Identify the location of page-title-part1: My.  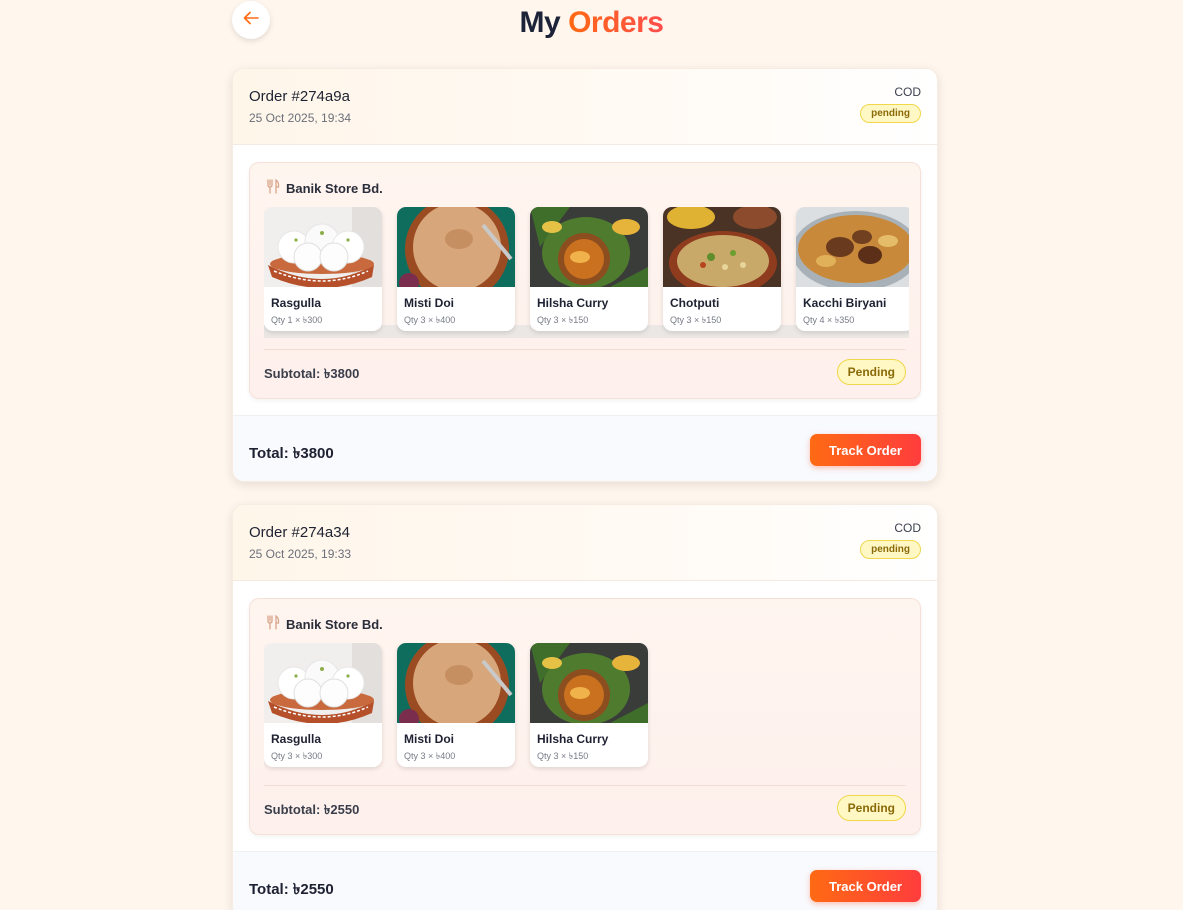
(540, 22).